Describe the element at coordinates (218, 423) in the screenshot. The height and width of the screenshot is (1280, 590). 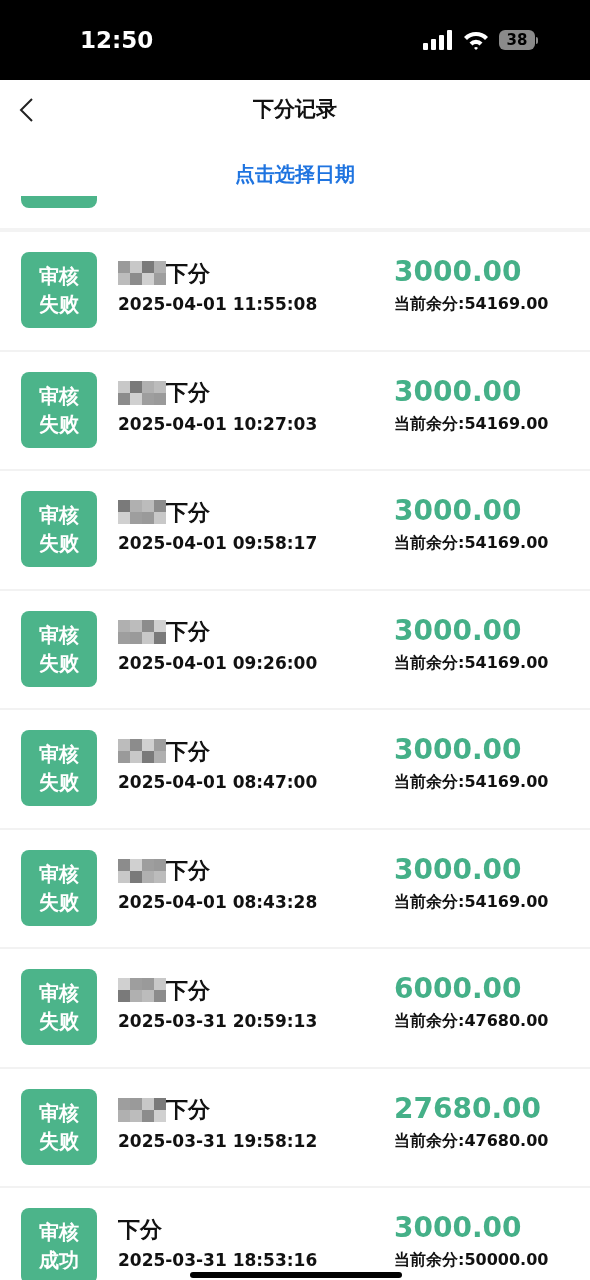
I see `record-time: 2025-04-01 10:27:03` at that location.